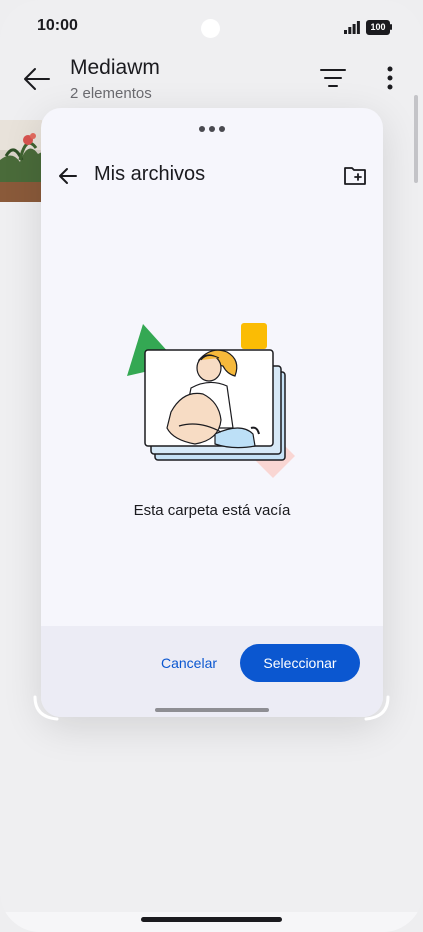  I want to click on picker-header: Mis archivos, so click(212, 176).